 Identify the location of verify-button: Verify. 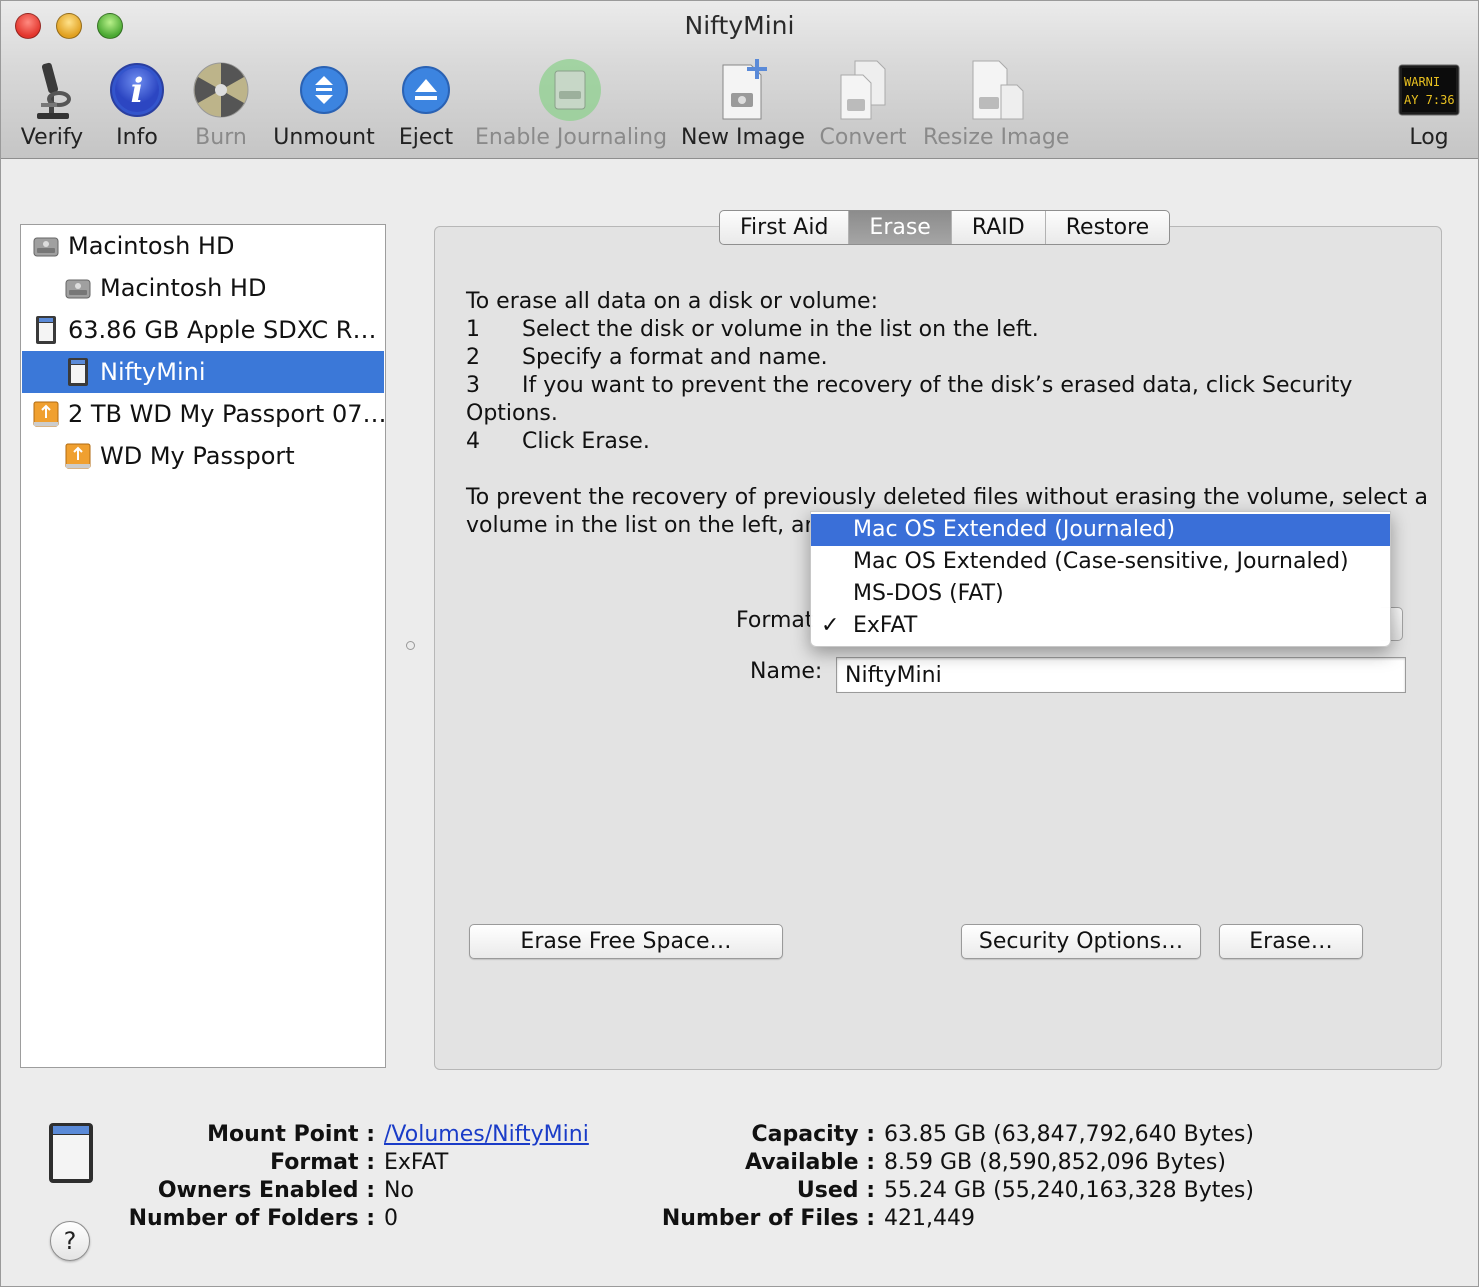
(52, 103).